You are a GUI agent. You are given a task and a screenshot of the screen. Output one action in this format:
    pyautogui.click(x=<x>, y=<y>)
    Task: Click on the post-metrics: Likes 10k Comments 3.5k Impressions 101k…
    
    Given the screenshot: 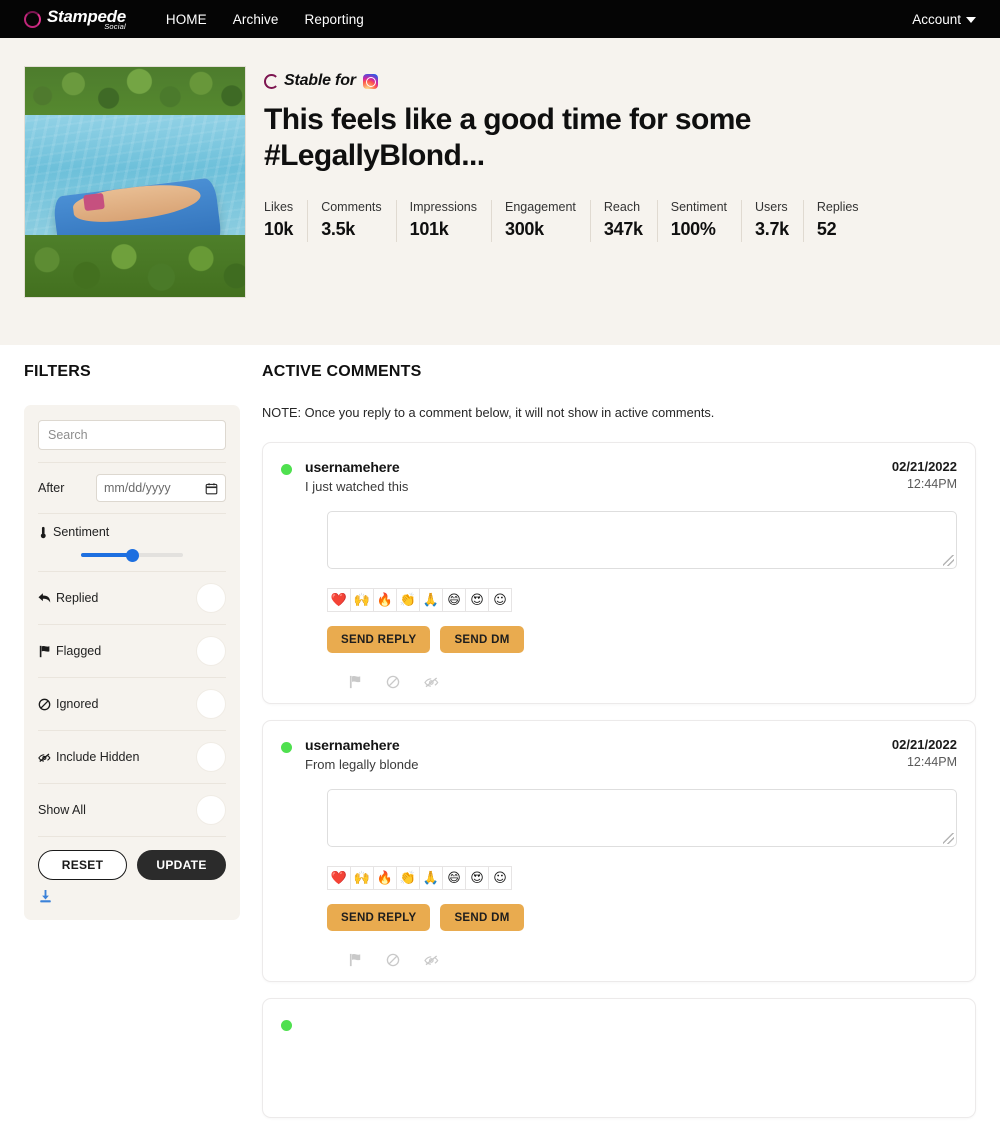 What is the action you would take?
    pyautogui.click(x=620, y=221)
    